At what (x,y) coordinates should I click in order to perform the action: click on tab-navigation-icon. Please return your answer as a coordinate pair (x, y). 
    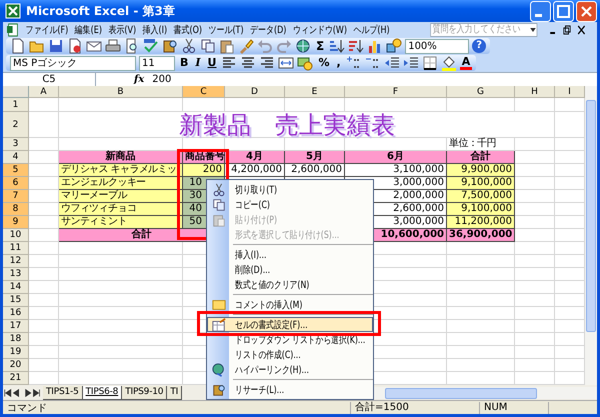
    Looking at the image, I should click on (23, 393).